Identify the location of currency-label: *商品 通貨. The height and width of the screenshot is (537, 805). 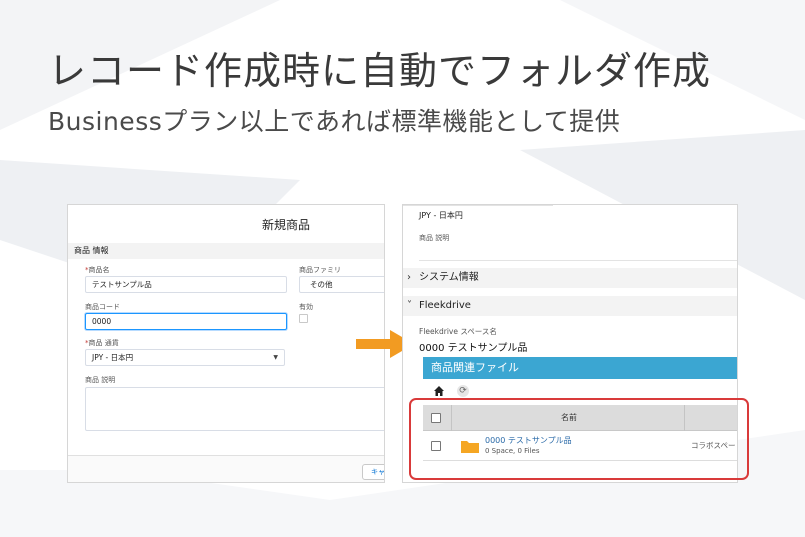
(102, 343).